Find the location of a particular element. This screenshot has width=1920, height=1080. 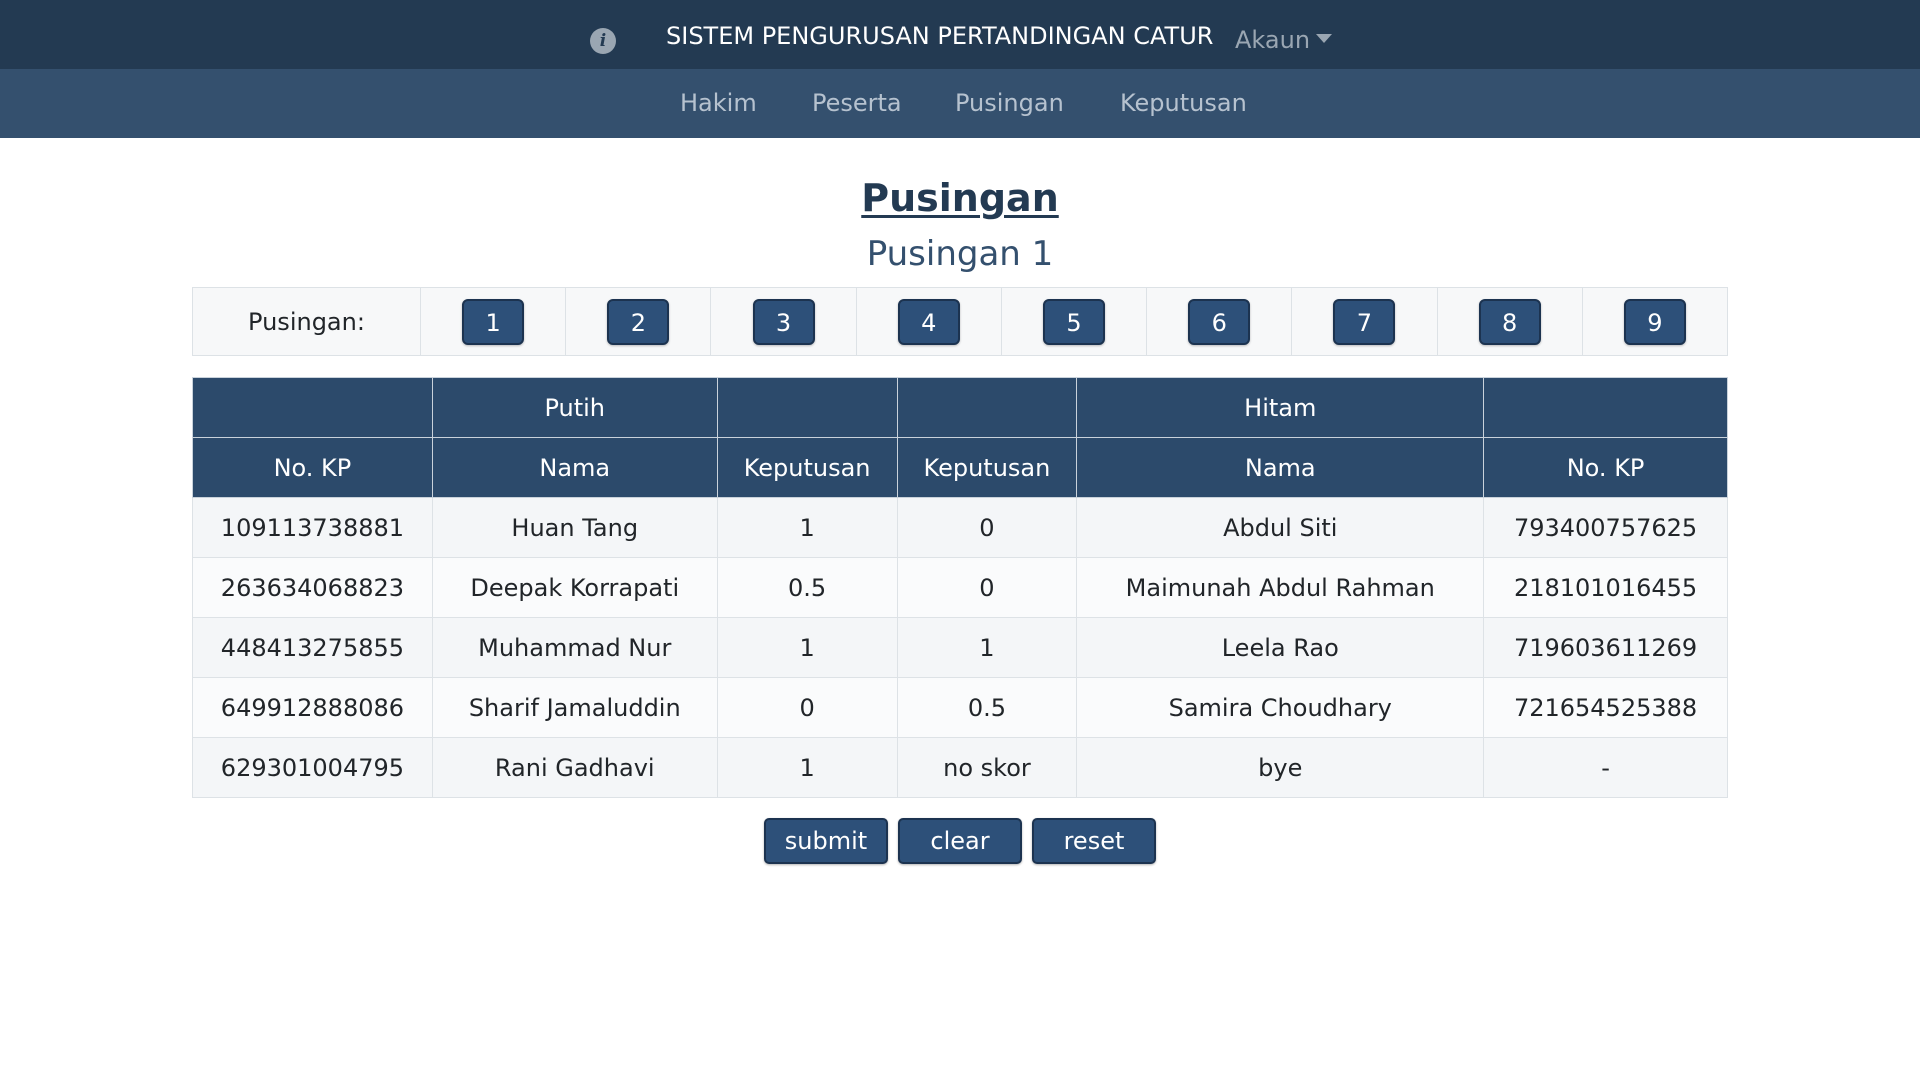

round-button-4: 4 is located at coordinates (928, 321).